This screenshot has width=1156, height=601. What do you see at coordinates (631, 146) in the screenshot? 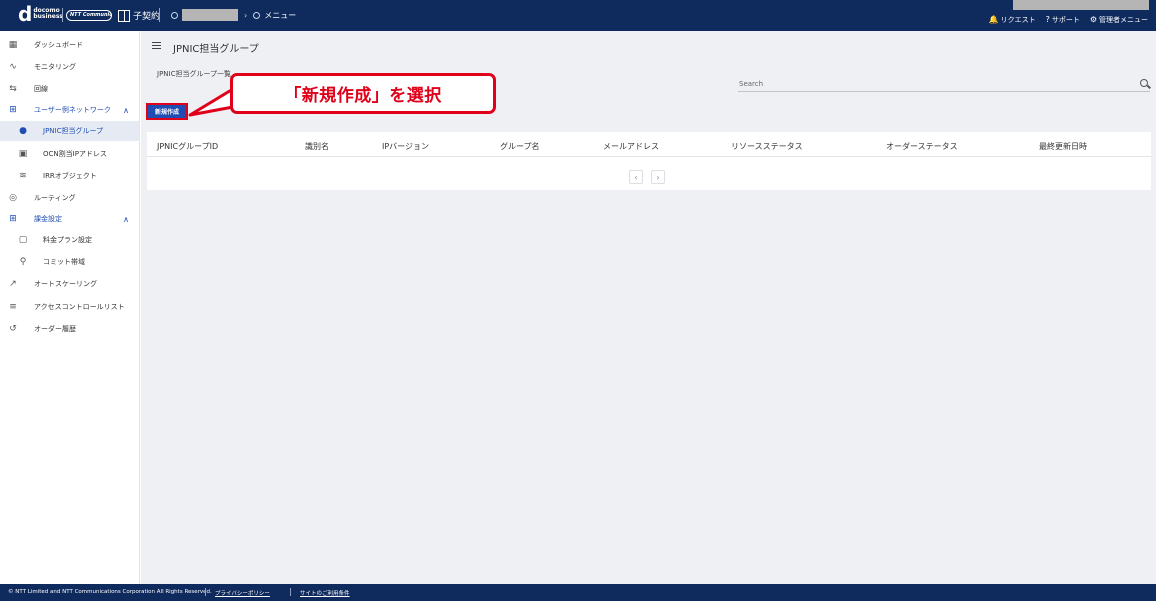
I see `column-header-email: メールアドレス` at bounding box center [631, 146].